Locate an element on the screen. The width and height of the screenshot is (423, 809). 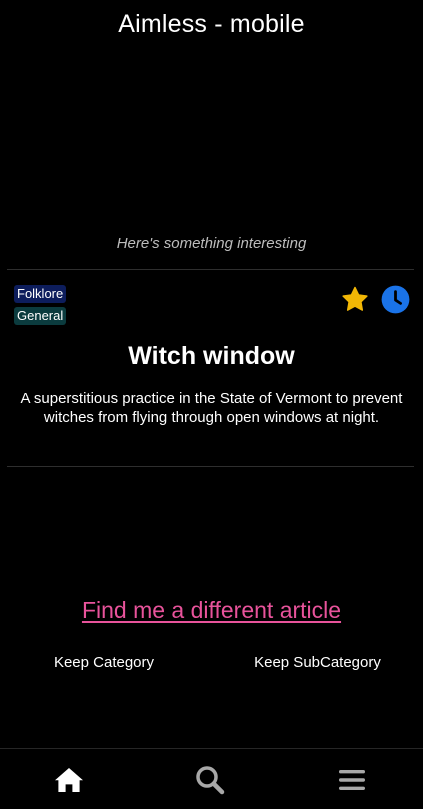
clock-icon is located at coordinates (395, 299).